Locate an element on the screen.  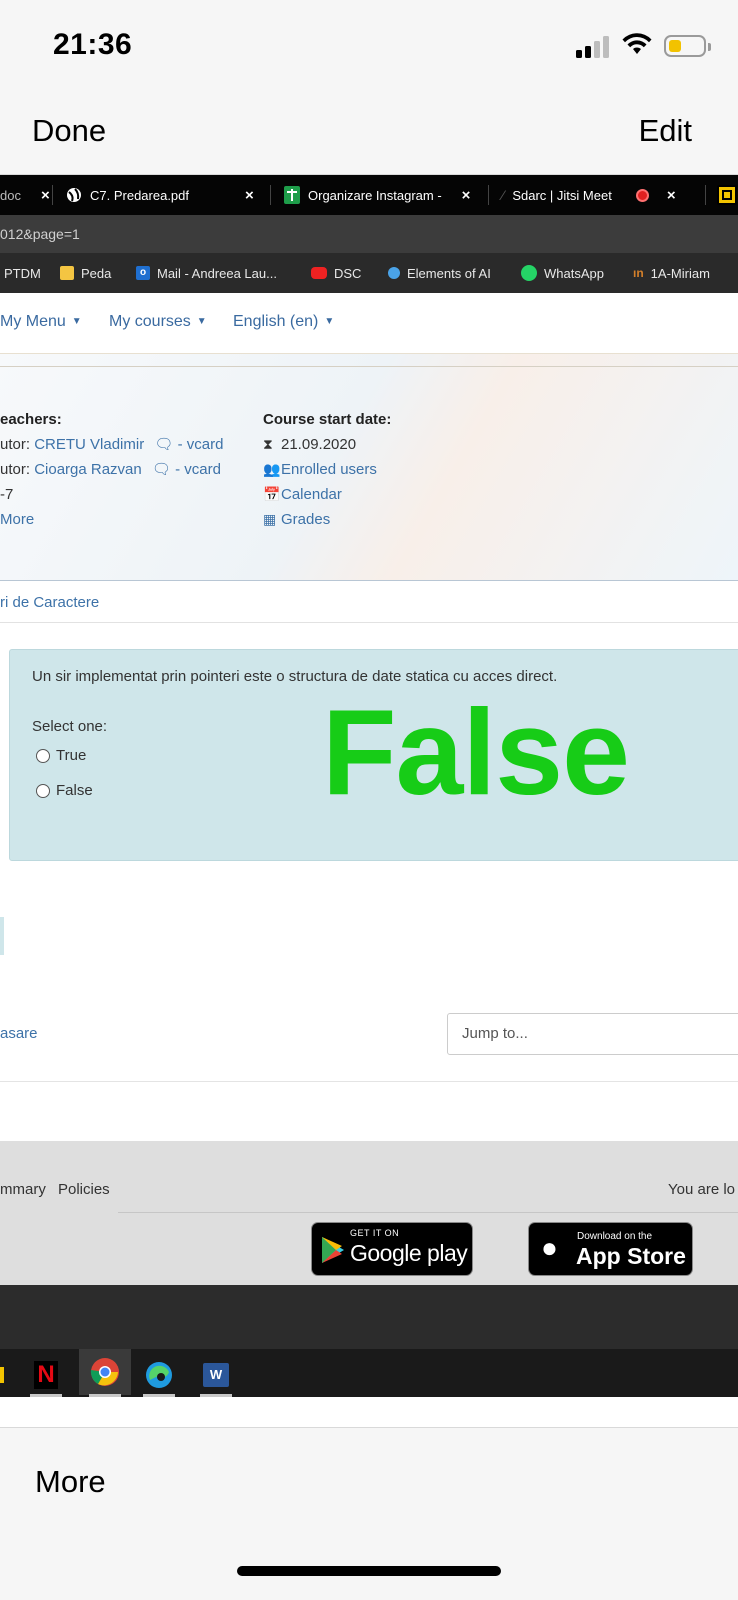
app-store-top: Download on the is located at coordinates (615, 1236).